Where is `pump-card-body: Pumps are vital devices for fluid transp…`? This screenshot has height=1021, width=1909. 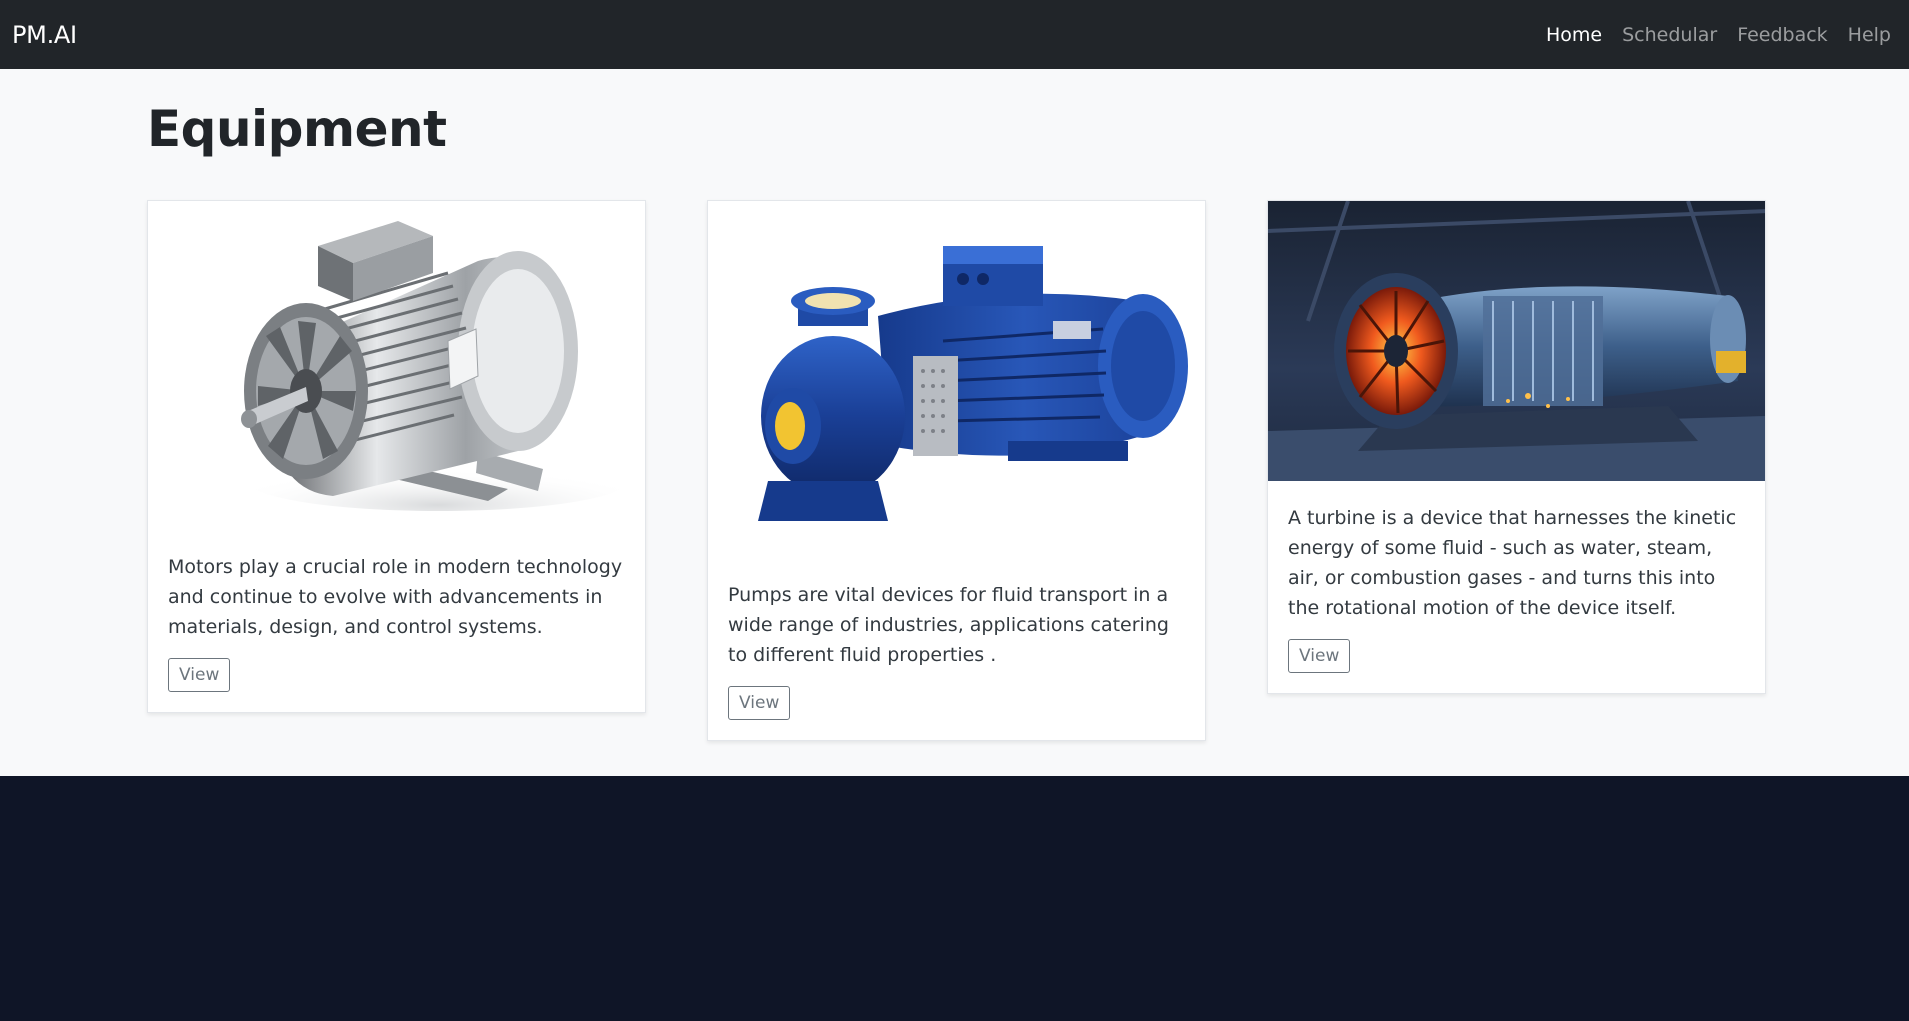
pump-card-body: Pumps are vital devices for fluid transp… is located at coordinates (956, 649).